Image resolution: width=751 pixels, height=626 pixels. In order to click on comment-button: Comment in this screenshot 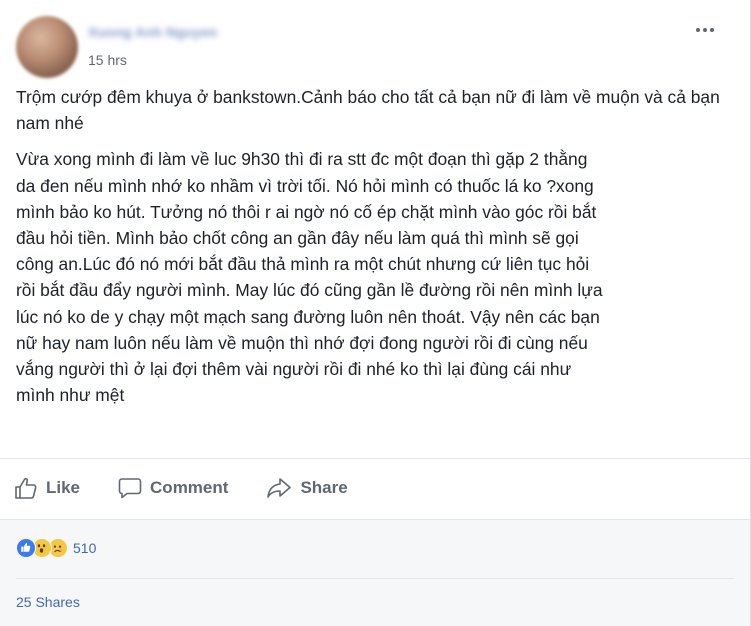, I will do `click(173, 488)`.